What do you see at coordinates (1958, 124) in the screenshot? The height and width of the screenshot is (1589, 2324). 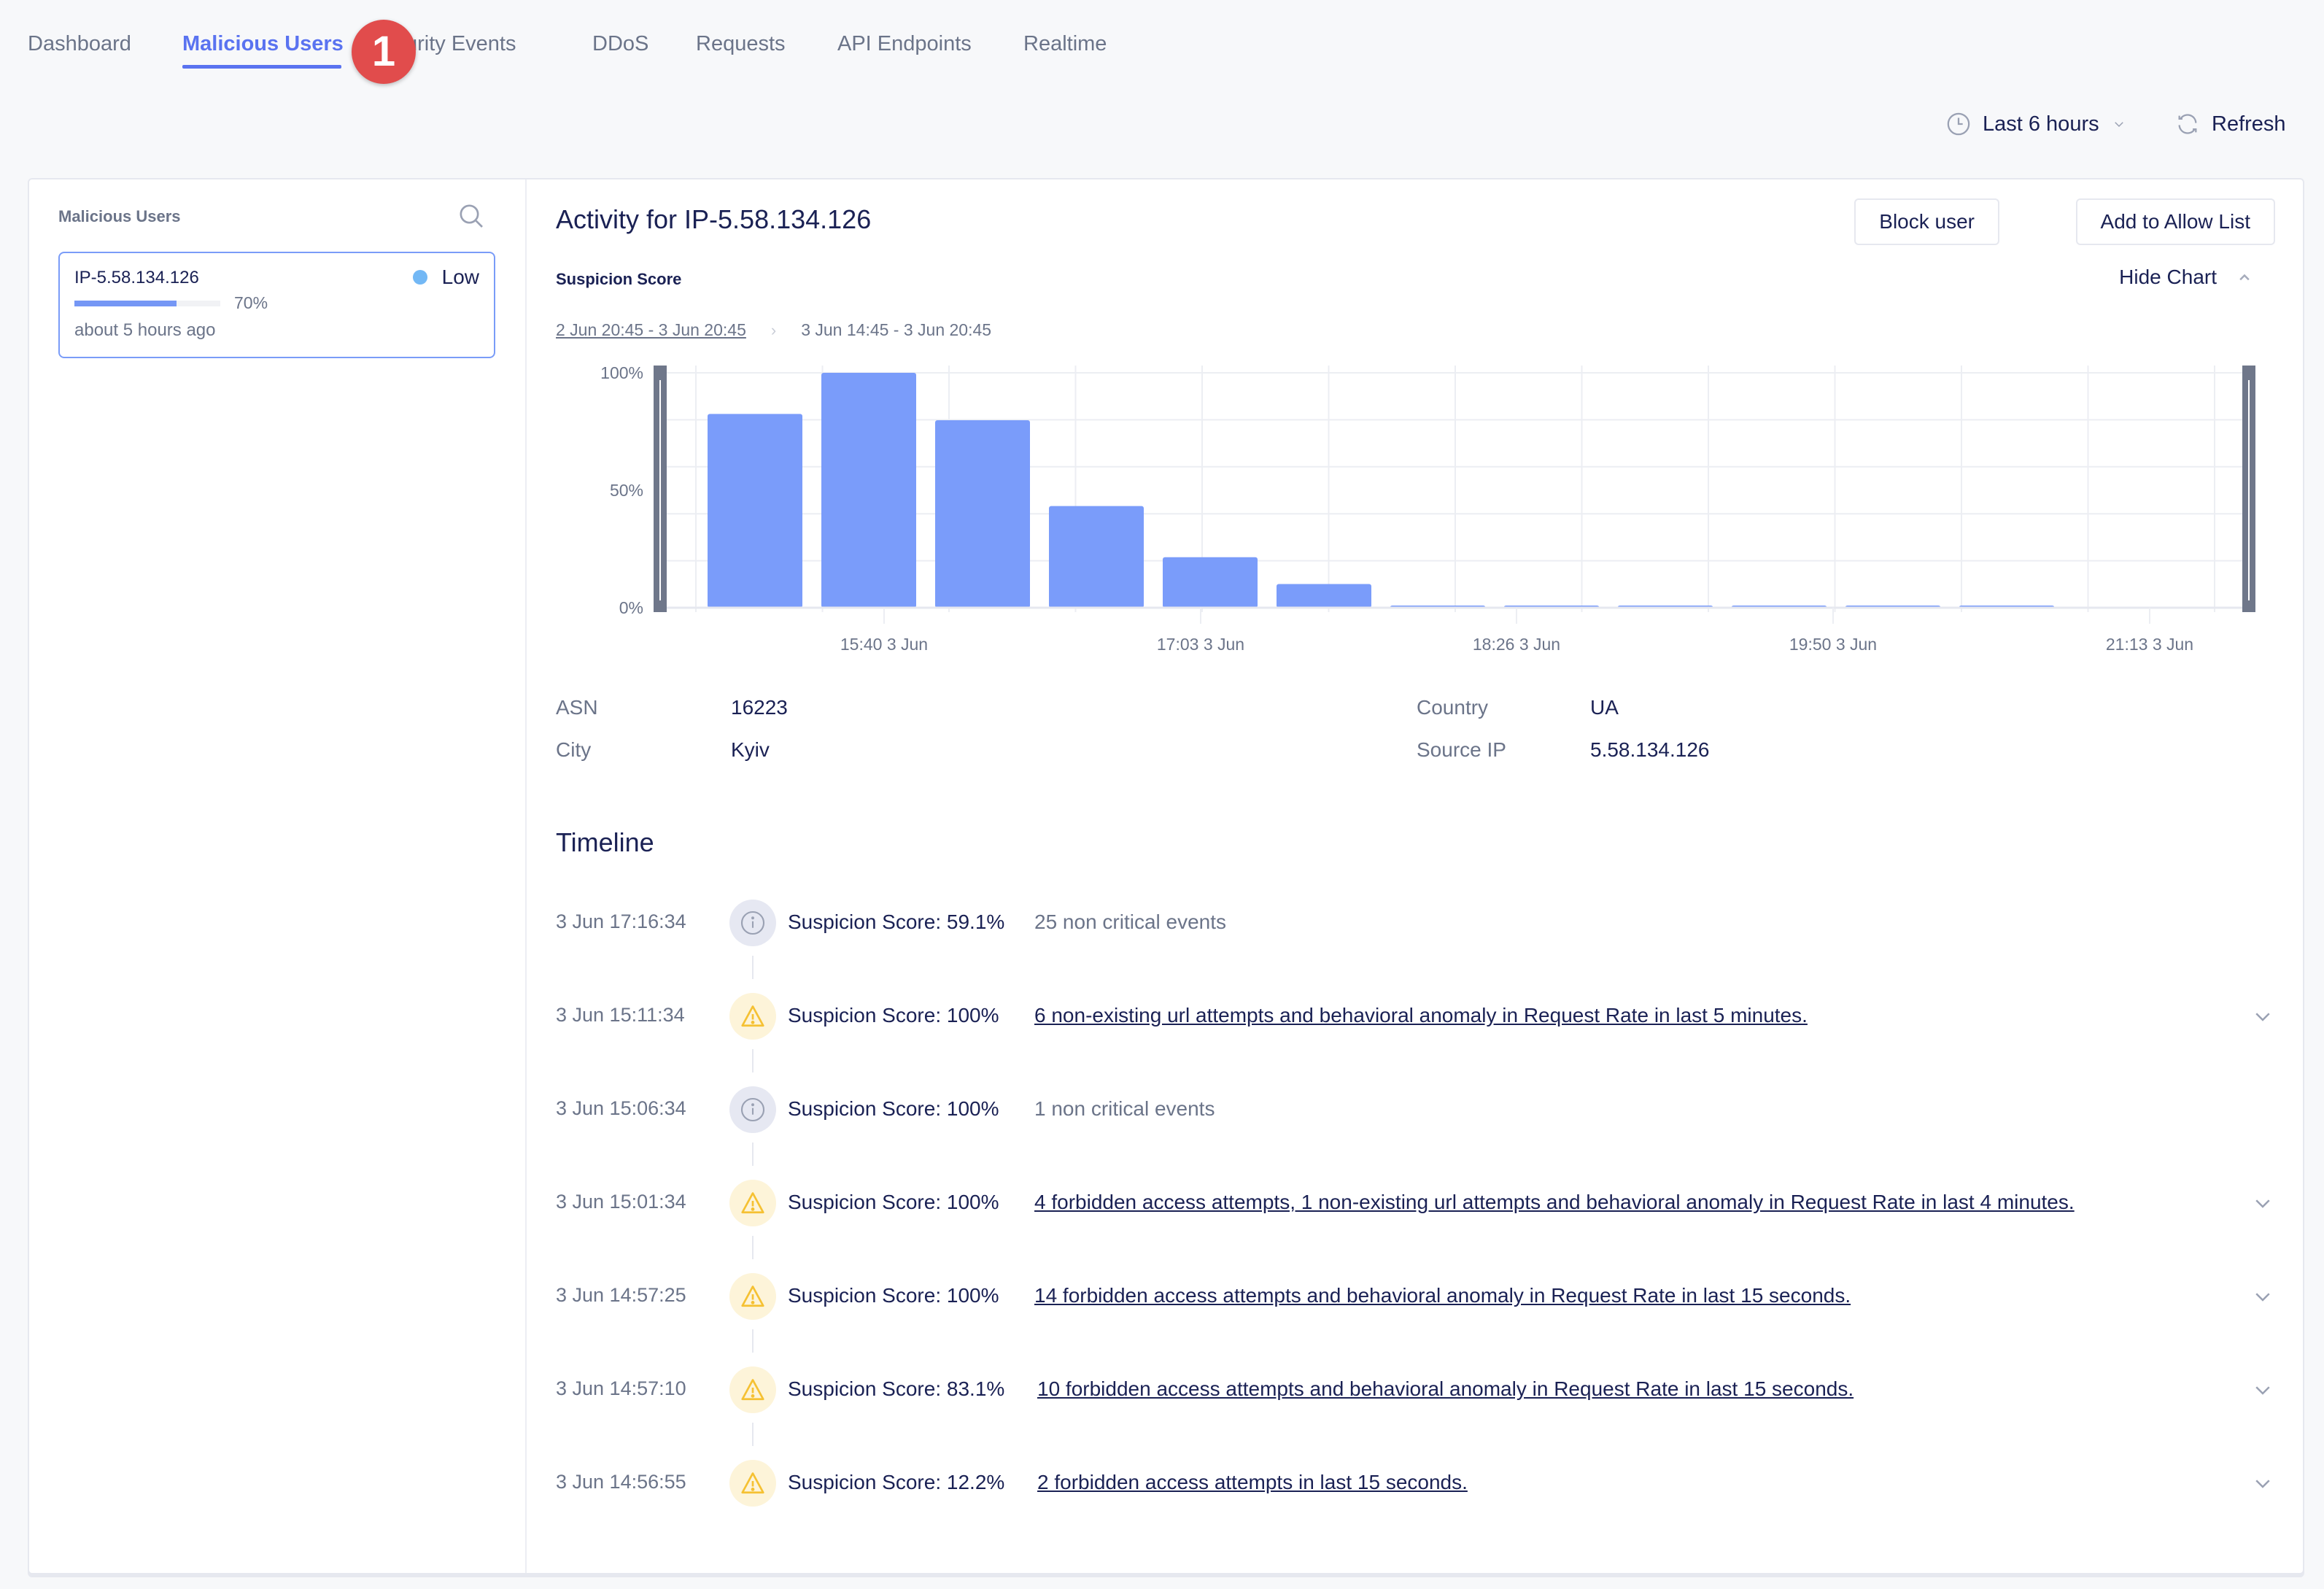 I see `clock-icon` at bounding box center [1958, 124].